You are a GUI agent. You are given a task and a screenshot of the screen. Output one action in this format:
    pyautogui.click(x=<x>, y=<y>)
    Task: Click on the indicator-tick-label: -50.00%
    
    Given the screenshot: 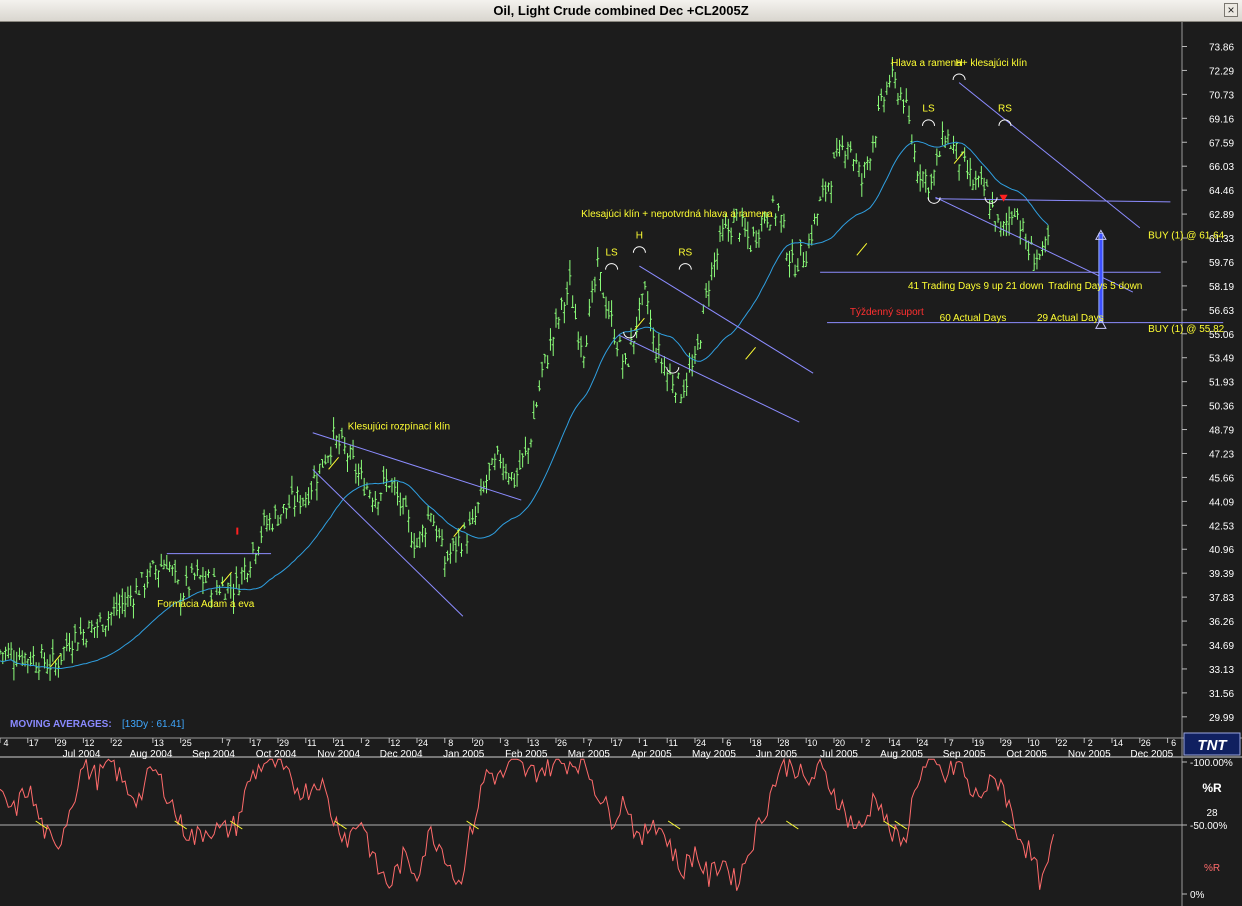 What is the action you would take?
    pyautogui.click(x=1208, y=826)
    